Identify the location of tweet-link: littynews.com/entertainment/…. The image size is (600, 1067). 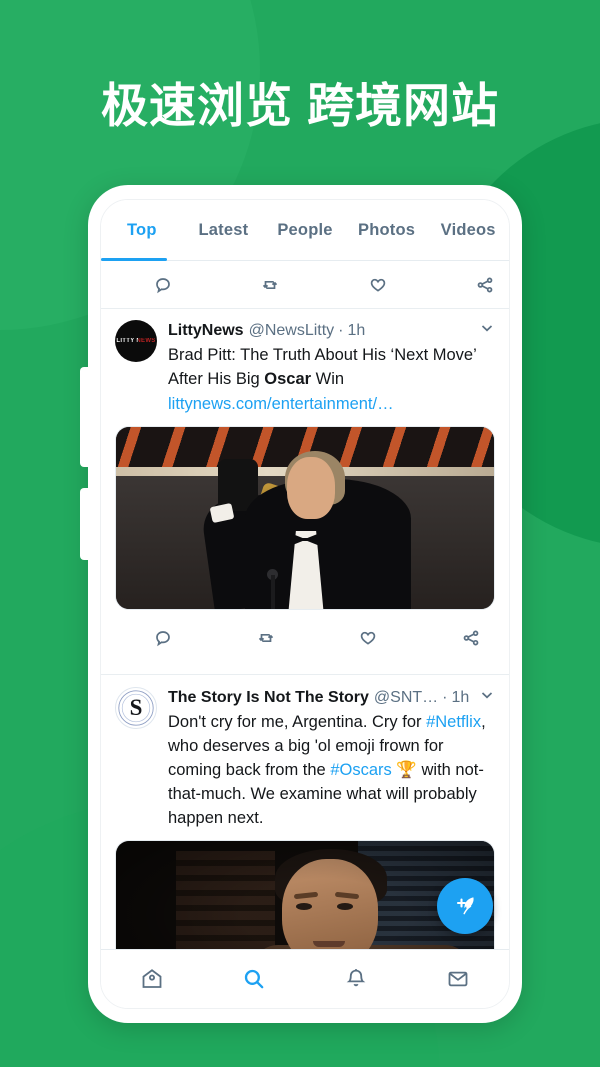
(331, 404).